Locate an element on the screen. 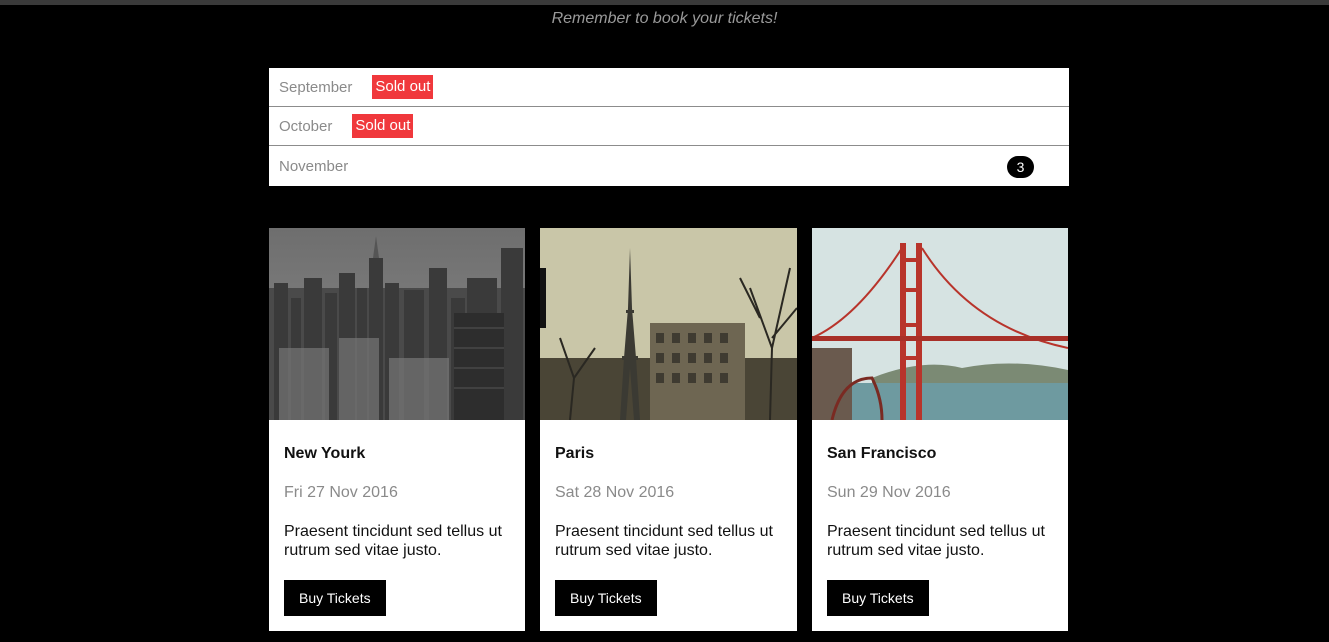  count-badge: 3 is located at coordinates (1020, 167).